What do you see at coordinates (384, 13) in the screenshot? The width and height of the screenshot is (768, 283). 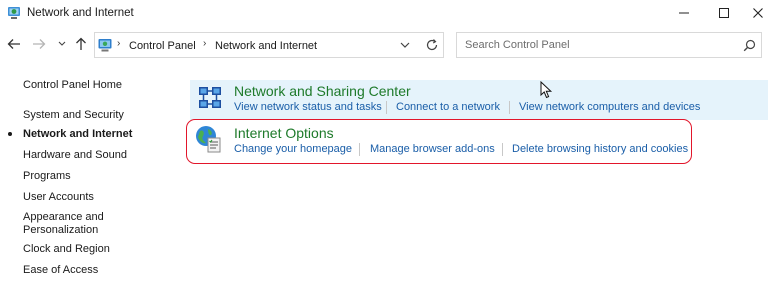 I see `title-bar: Network and Internet` at bounding box center [384, 13].